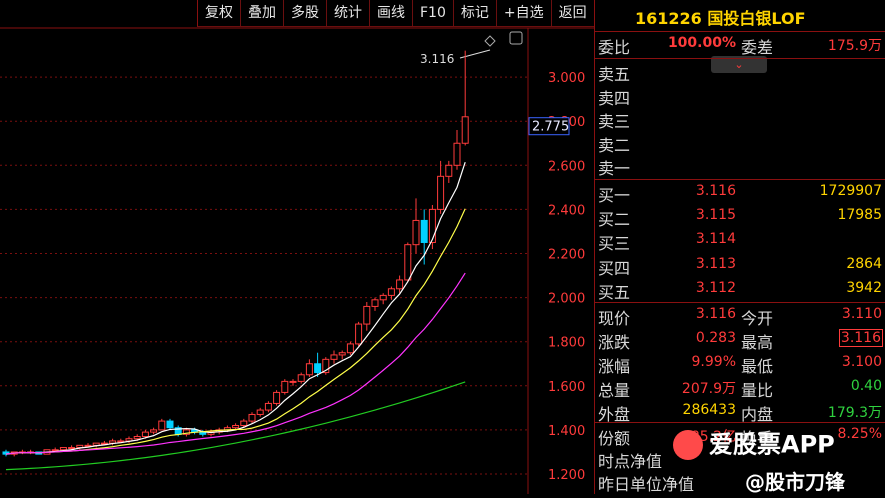 Image resolution: width=885 pixels, height=498 pixels. I want to click on stat-label-2: 量比, so click(757, 390).